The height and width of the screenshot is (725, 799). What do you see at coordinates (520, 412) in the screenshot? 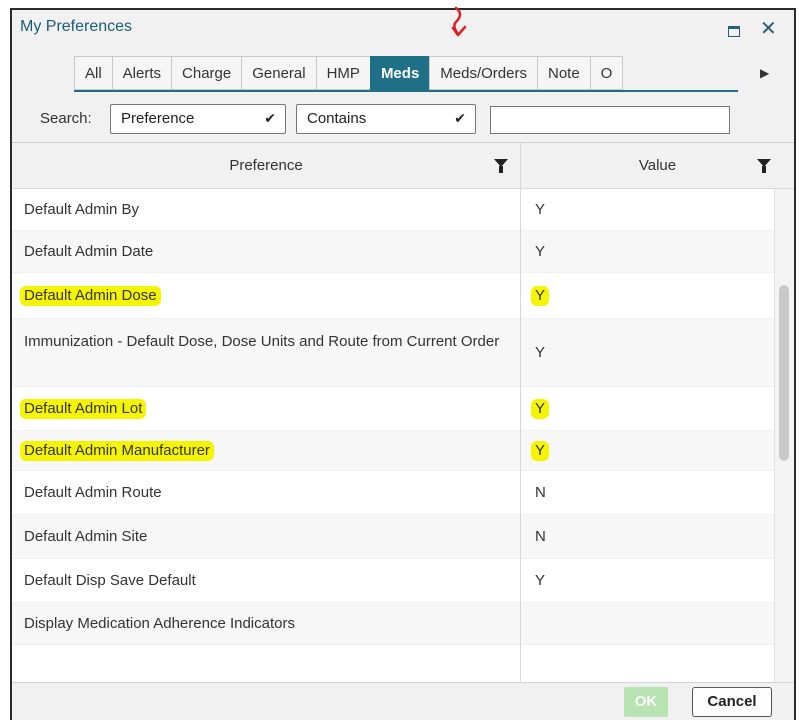
I see `column-divider` at bounding box center [520, 412].